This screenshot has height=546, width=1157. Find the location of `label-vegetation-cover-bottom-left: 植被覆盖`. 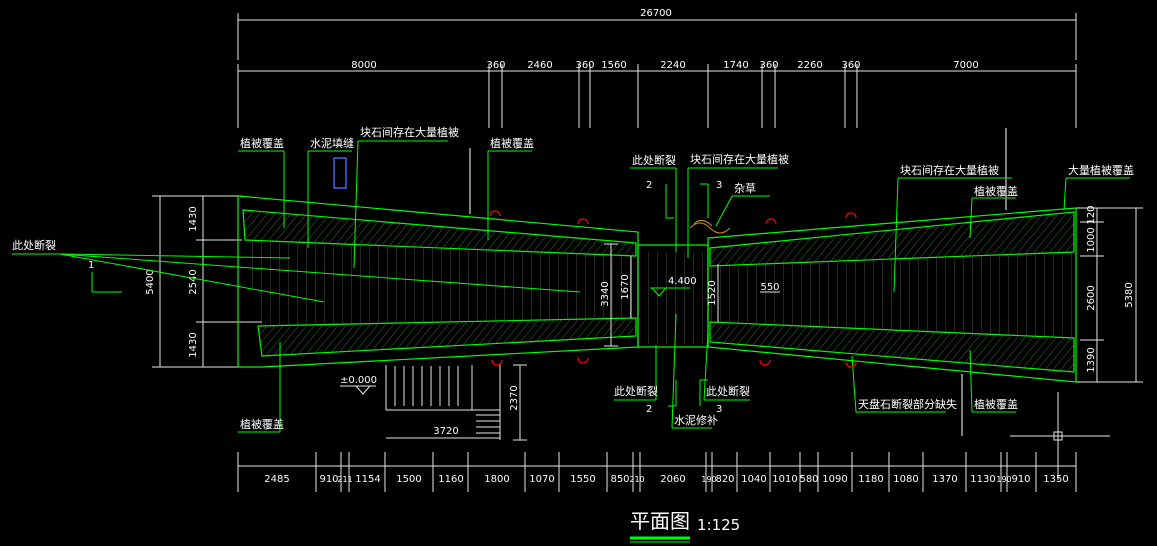

label-vegetation-cover-bottom-left: 植被覆盖 is located at coordinates (262, 424).